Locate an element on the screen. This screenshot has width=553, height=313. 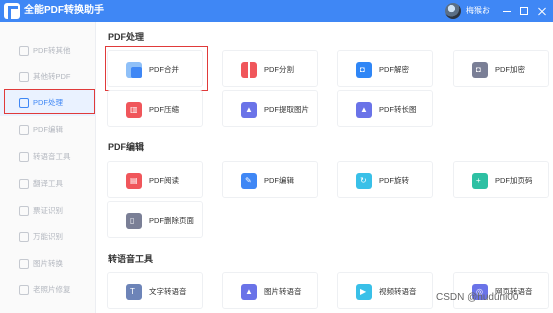
close-button is located at coordinates (542, 11).